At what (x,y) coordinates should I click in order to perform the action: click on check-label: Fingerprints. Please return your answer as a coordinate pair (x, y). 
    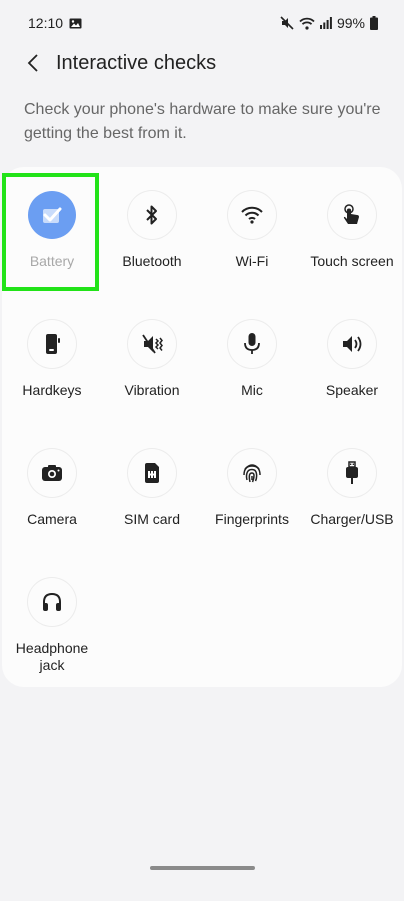
    Looking at the image, I should click on (252, 519).